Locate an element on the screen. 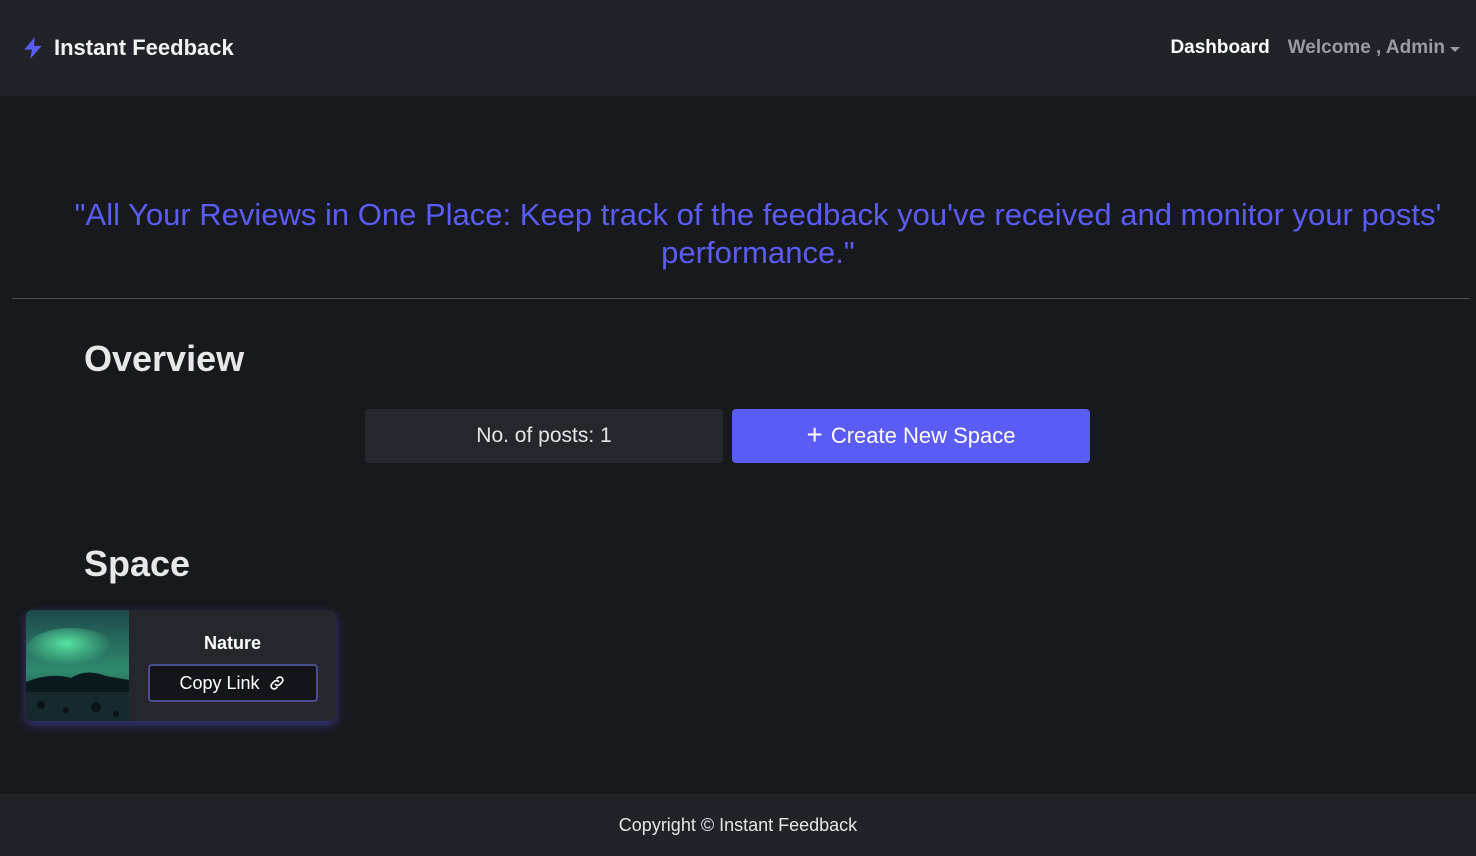  space-thumbnail is located at coordinates (77, 665).